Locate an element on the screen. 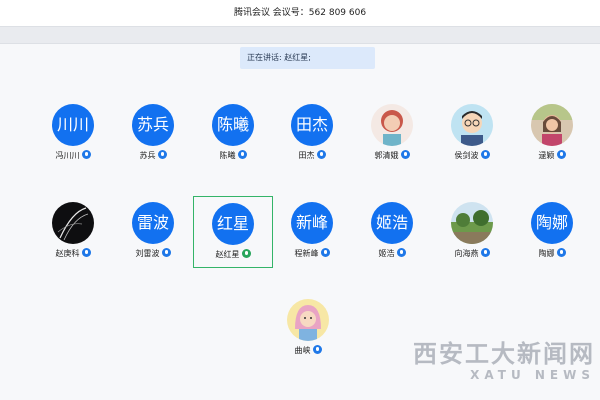 The width and height of the screenshot is (600, 400). participant-tile: 侯剑波 is located at coordinates (472, 134).